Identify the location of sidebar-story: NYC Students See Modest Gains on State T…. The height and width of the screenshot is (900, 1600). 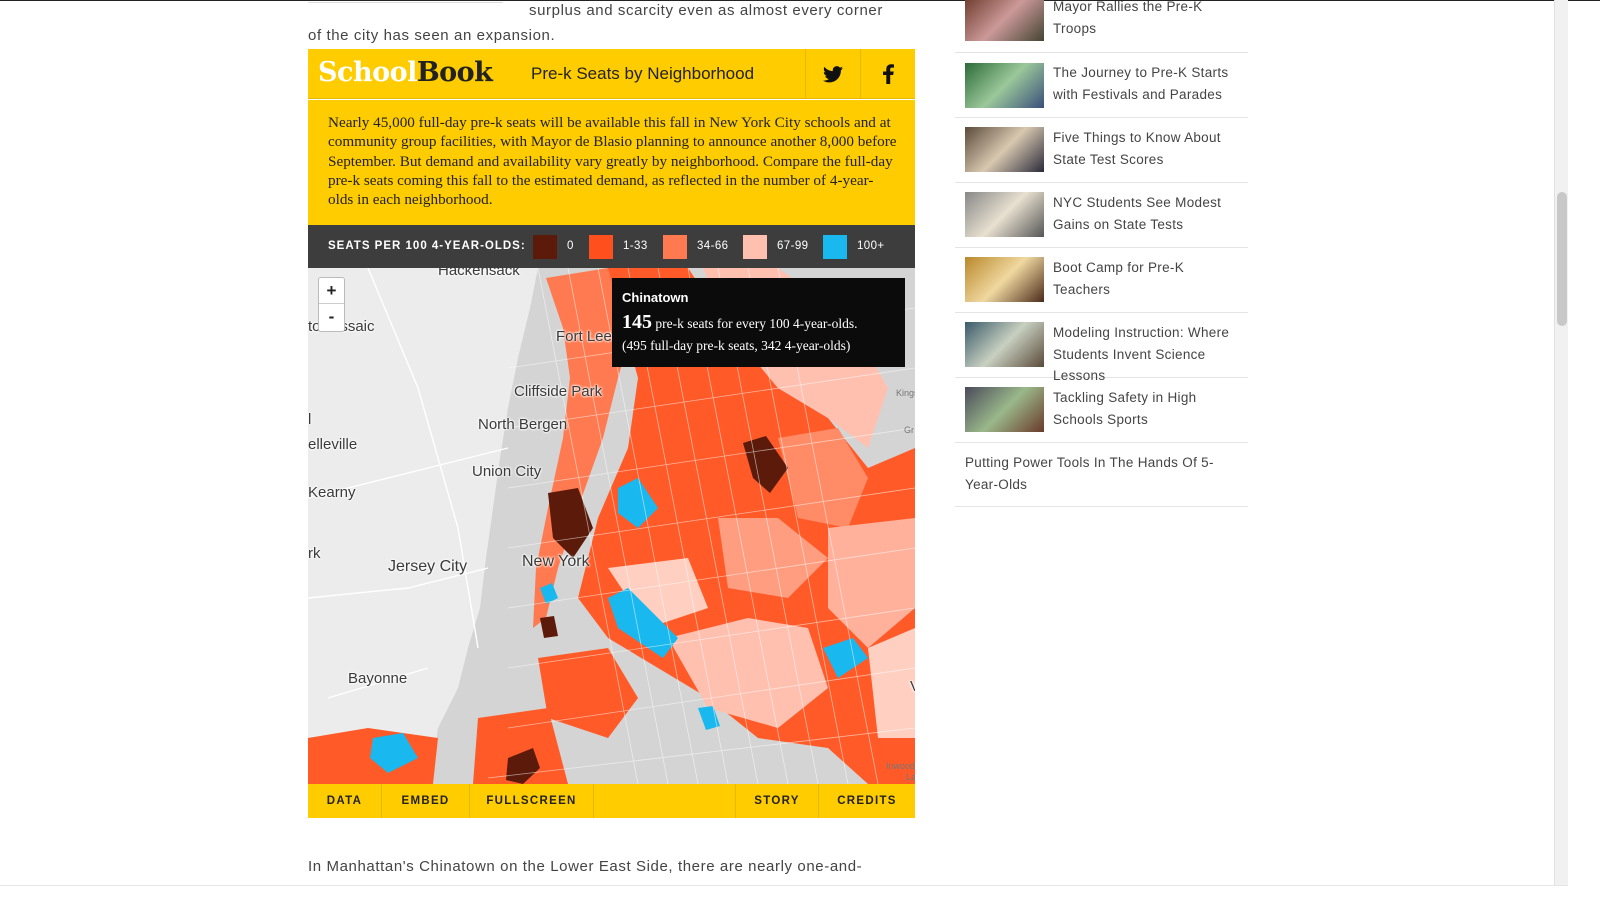
(1101, 215).